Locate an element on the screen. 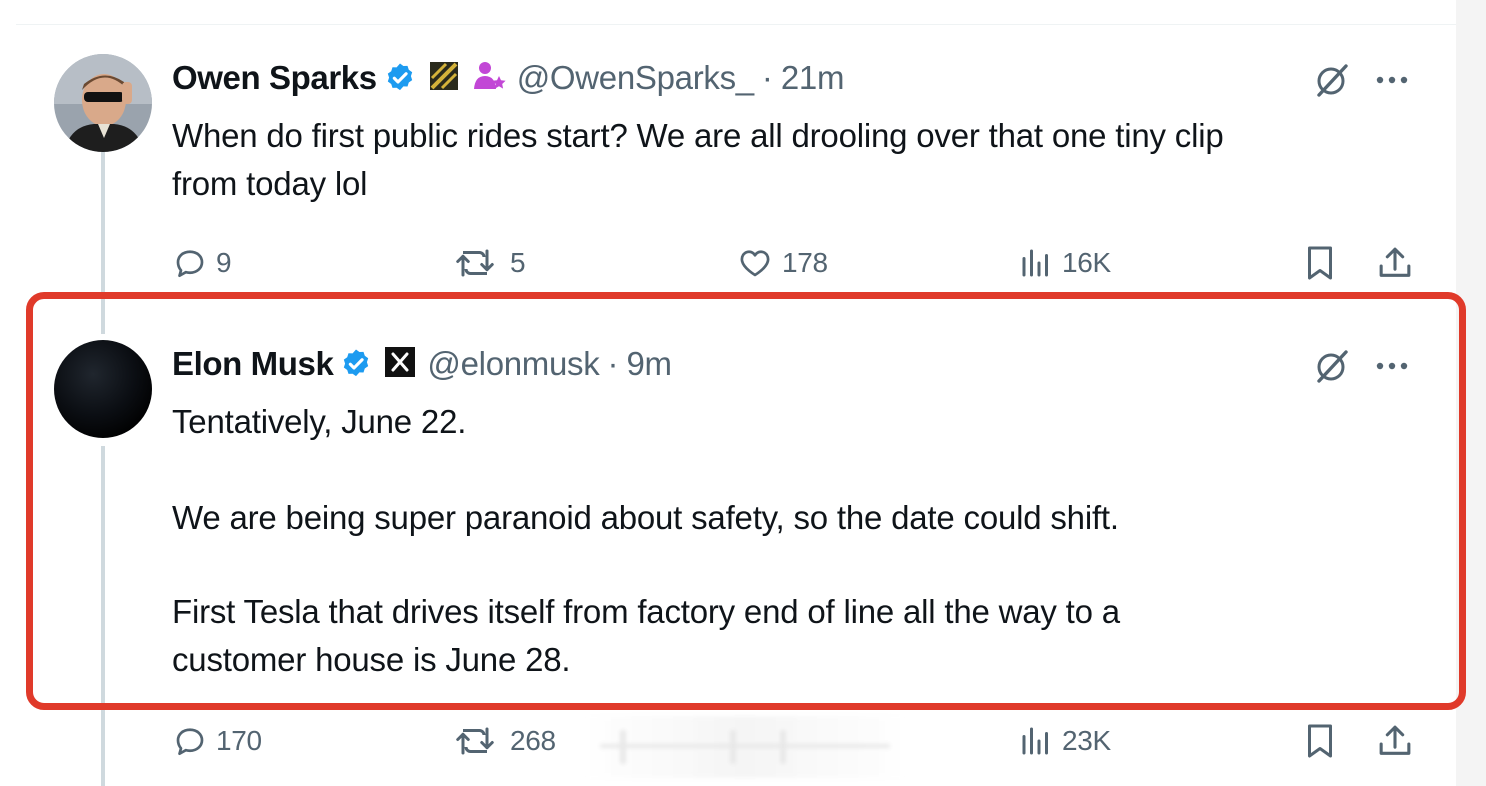  views-button: 16K is located at coordinates (1064, 263).